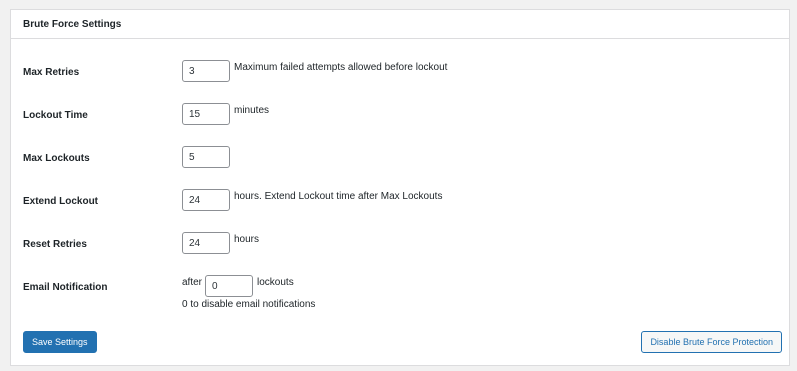  Describe the element at coordinates (400, 24) in the screenshot. I see `panel-title: Brute Force Settings` at that location.